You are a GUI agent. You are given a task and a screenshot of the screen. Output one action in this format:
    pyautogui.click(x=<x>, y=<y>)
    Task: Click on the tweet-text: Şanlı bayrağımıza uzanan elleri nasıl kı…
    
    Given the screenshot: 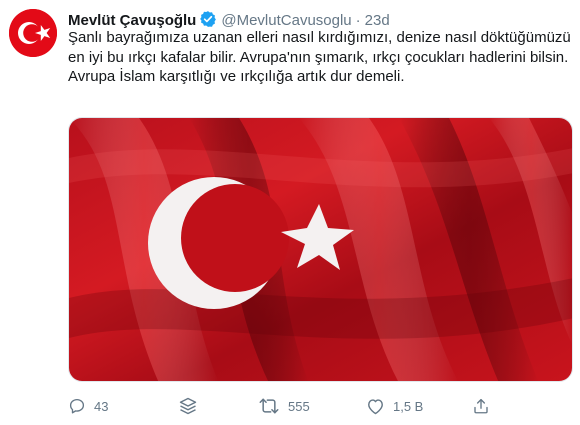 What is the action you would take?
    pyautogui.click(x=320, y=57)
    